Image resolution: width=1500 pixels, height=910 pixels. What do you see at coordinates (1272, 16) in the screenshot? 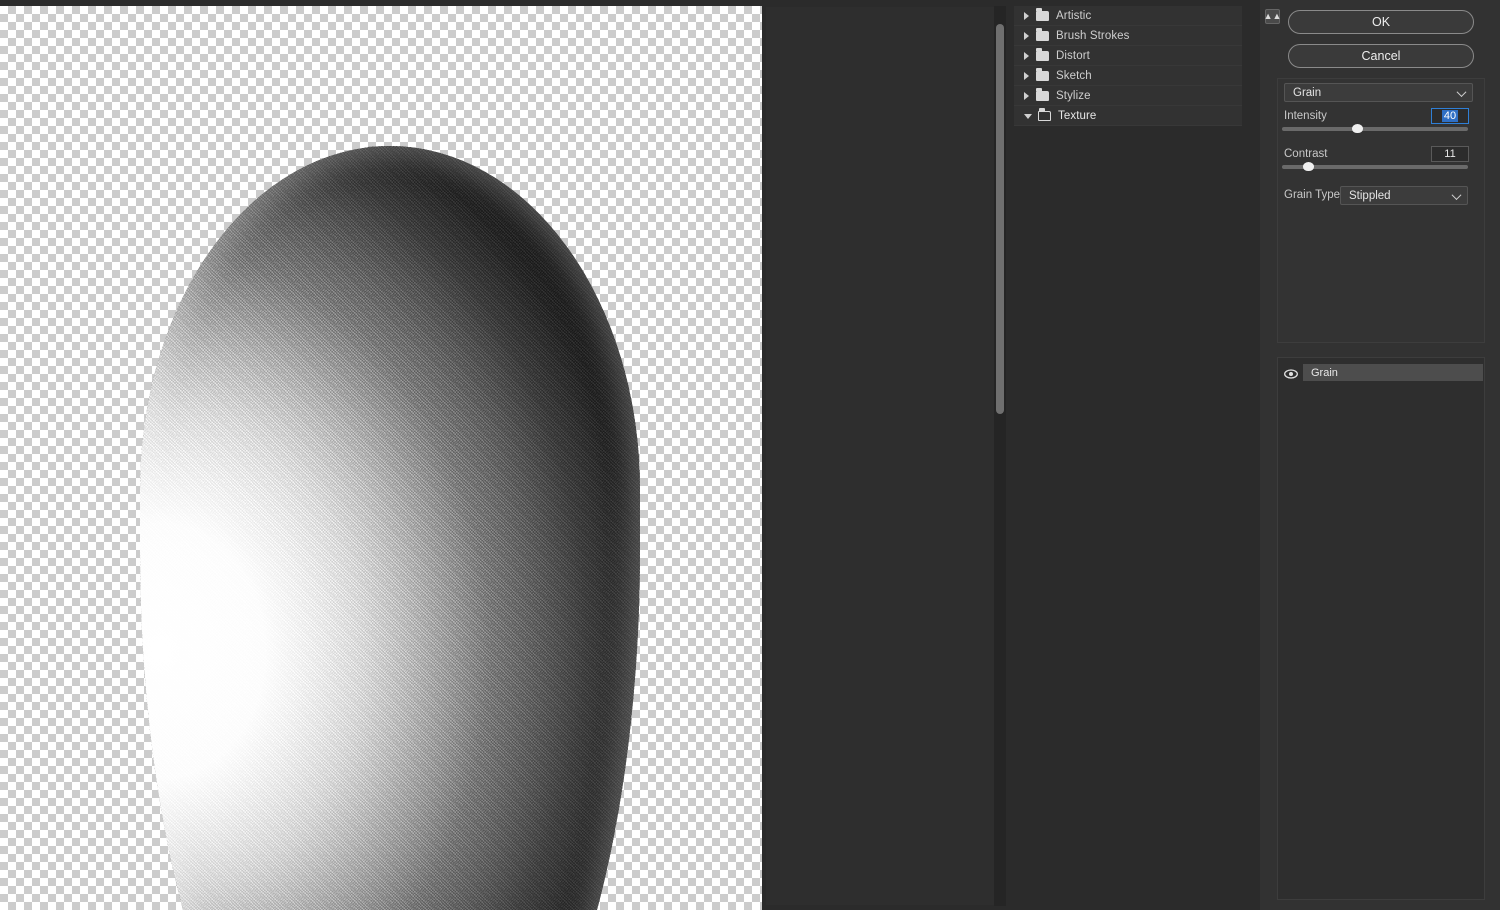
I see `double-chevron-up-icon: ▲▲` at bounding box center [1272, 16].